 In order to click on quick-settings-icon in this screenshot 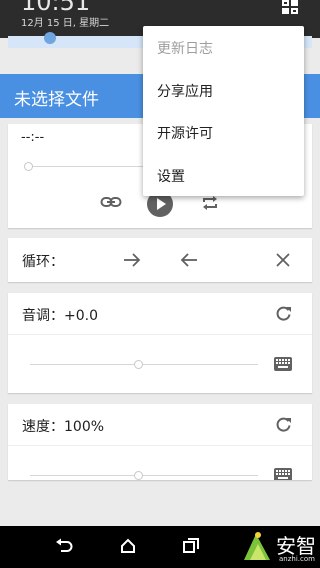, I will do `click(290, 7)`.